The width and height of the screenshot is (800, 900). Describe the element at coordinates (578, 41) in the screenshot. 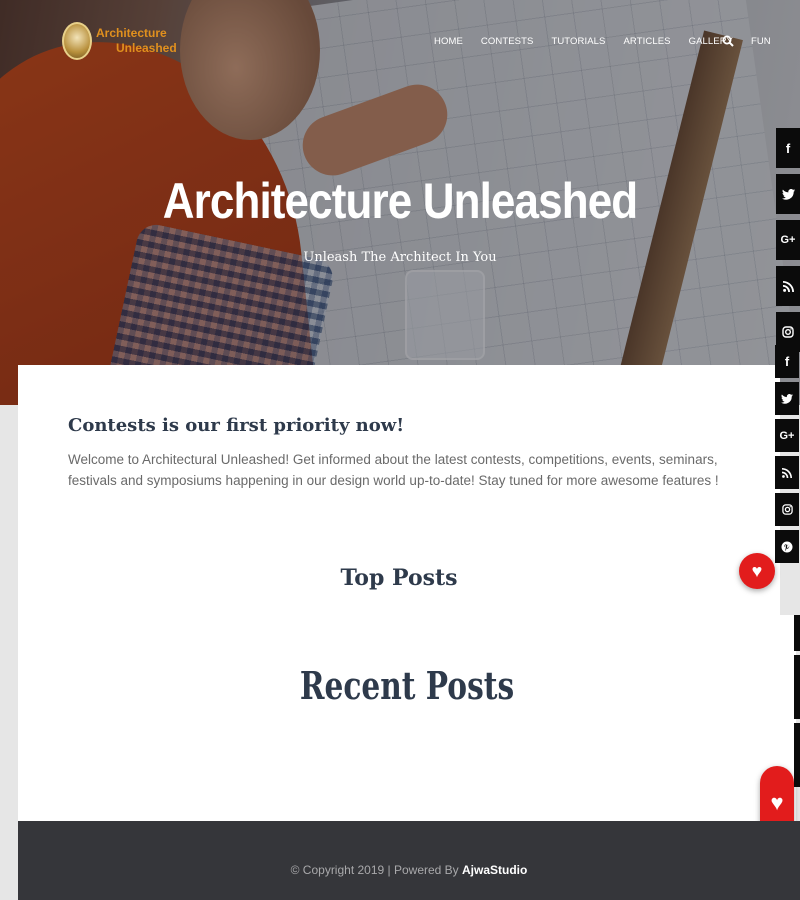

I see `nav-tutorials: TUTORIALS` at that location.